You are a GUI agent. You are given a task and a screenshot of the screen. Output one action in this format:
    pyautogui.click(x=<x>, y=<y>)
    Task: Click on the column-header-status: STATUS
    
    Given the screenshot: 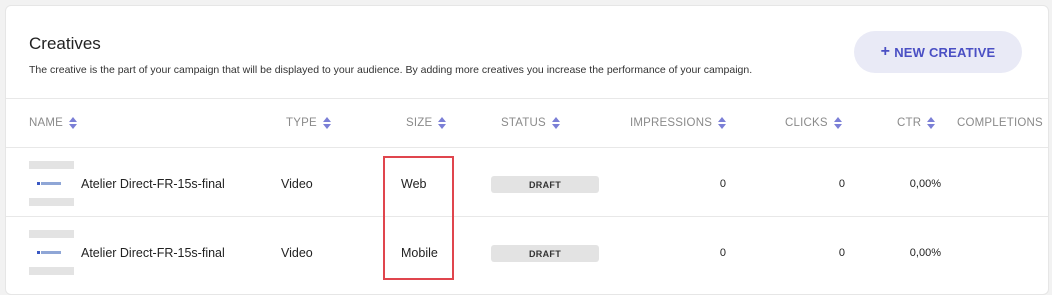 What is the action you would take?
    pyautogui.click(x=530, y=123)
    